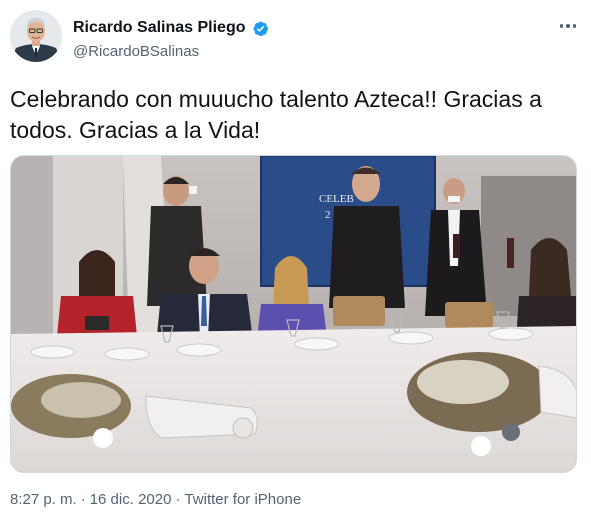 This screenshot has width=591, height=514. What do you see at coordinates (36, 36) in the screenshot?
I see `author-avatar` at bounding box center [36, 36].